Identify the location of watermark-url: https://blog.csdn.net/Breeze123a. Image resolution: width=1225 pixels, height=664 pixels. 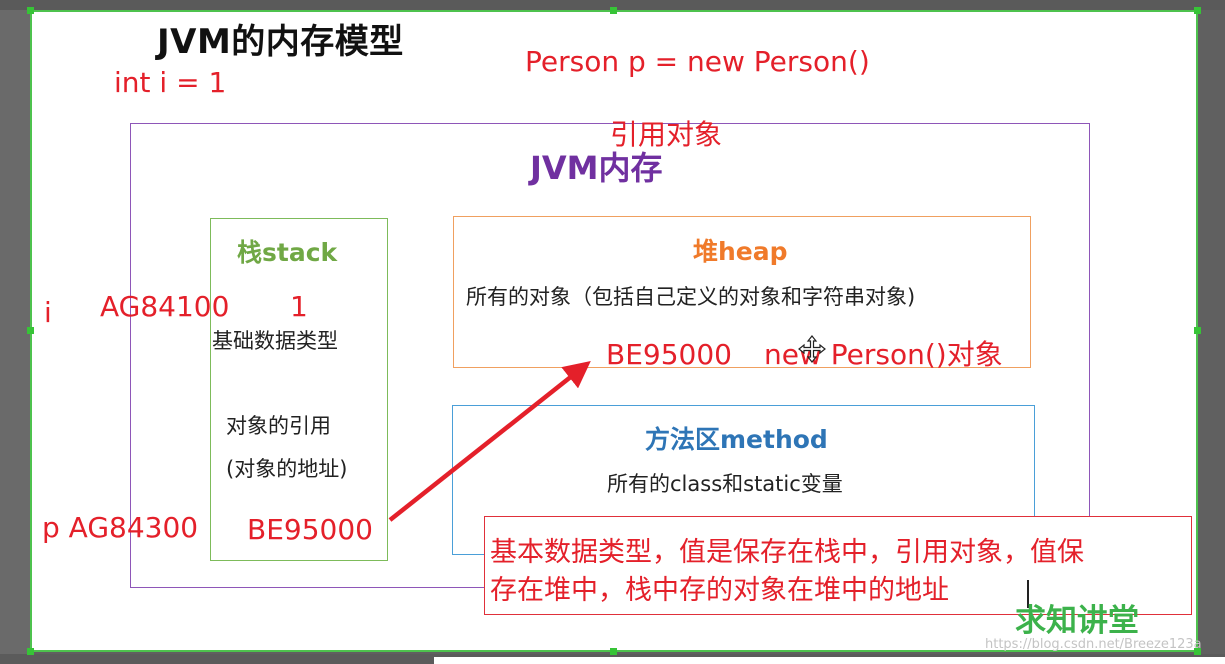
(1093, 644).